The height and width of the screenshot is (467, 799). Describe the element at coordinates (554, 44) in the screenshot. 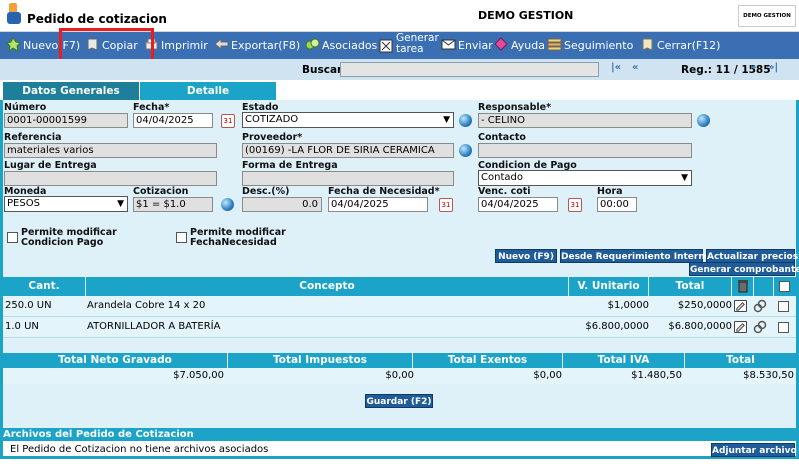

I see `tracking-icon` at that location.